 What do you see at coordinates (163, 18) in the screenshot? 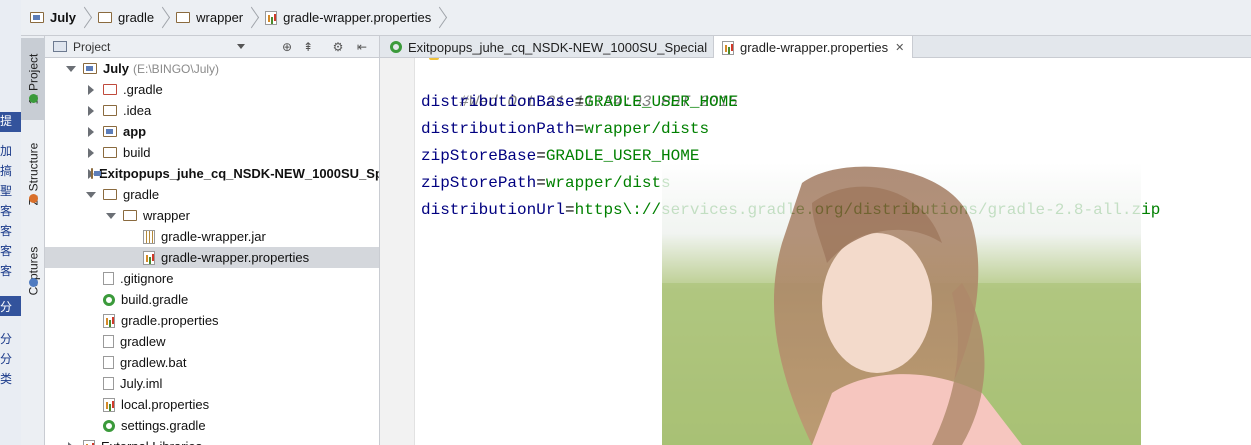
I see `breadcrumb-separator-icon` at bounding box center [163, 18].